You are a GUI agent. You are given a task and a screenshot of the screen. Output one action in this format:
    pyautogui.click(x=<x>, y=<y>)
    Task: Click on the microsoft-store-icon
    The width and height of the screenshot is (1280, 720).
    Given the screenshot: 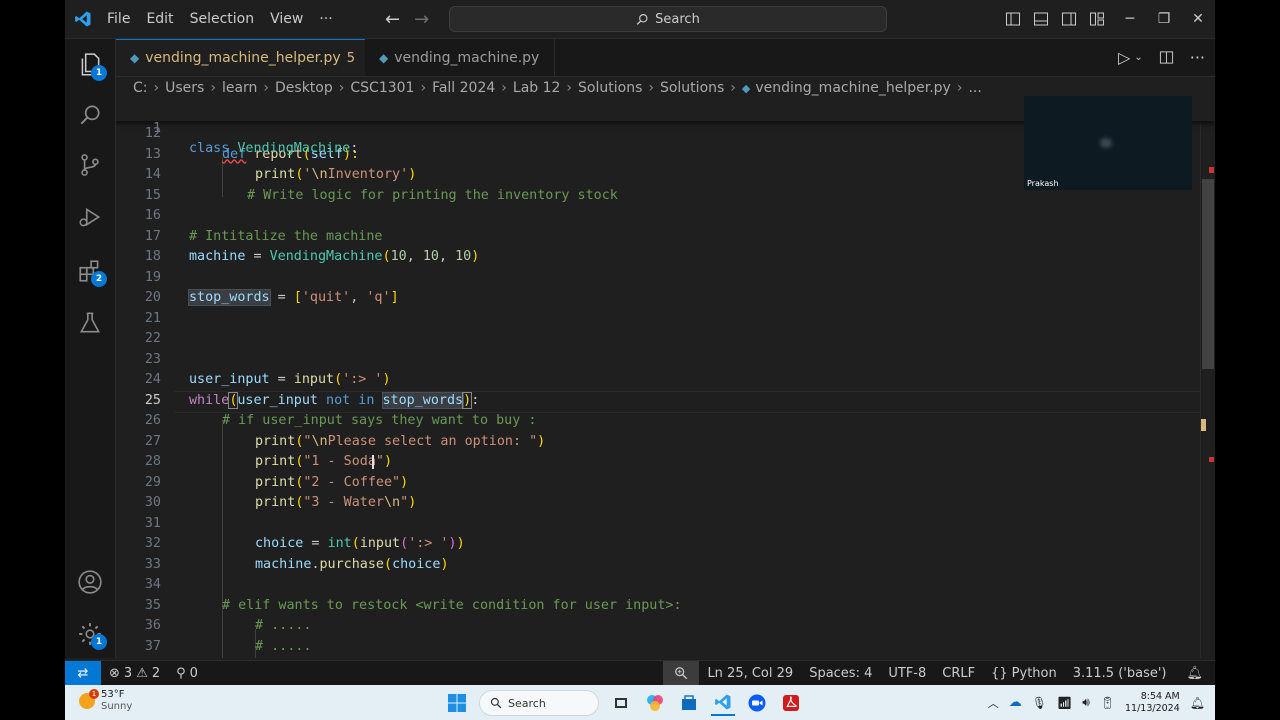 What is the action you would take?
    pyautogui.click(x=689, y=703)
    